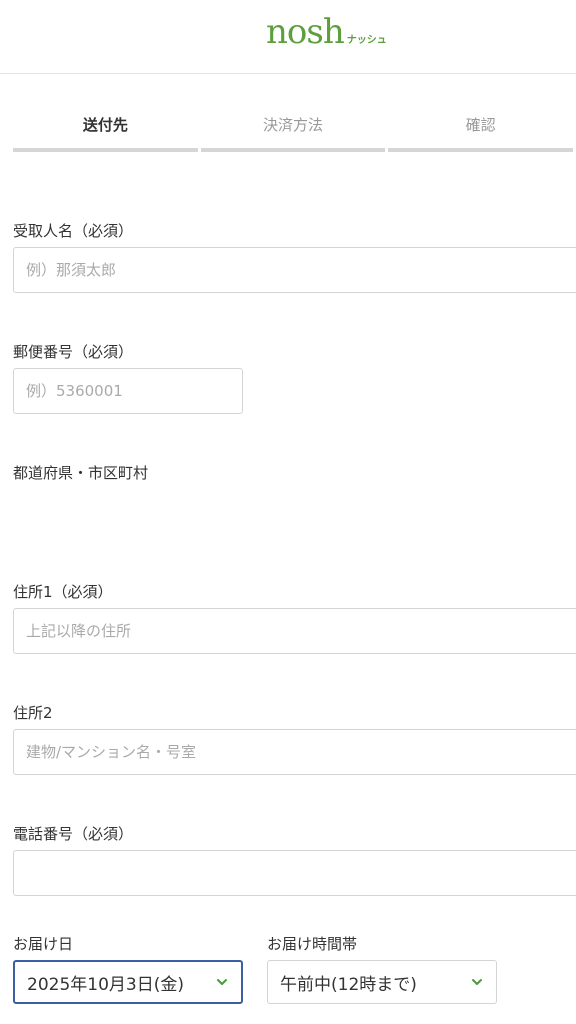 This screenshot has height=1024, width=576. What do you see at coordinates (294, 631) in the screenshot?
I see `address1-input` at bounding box center [294, 631].